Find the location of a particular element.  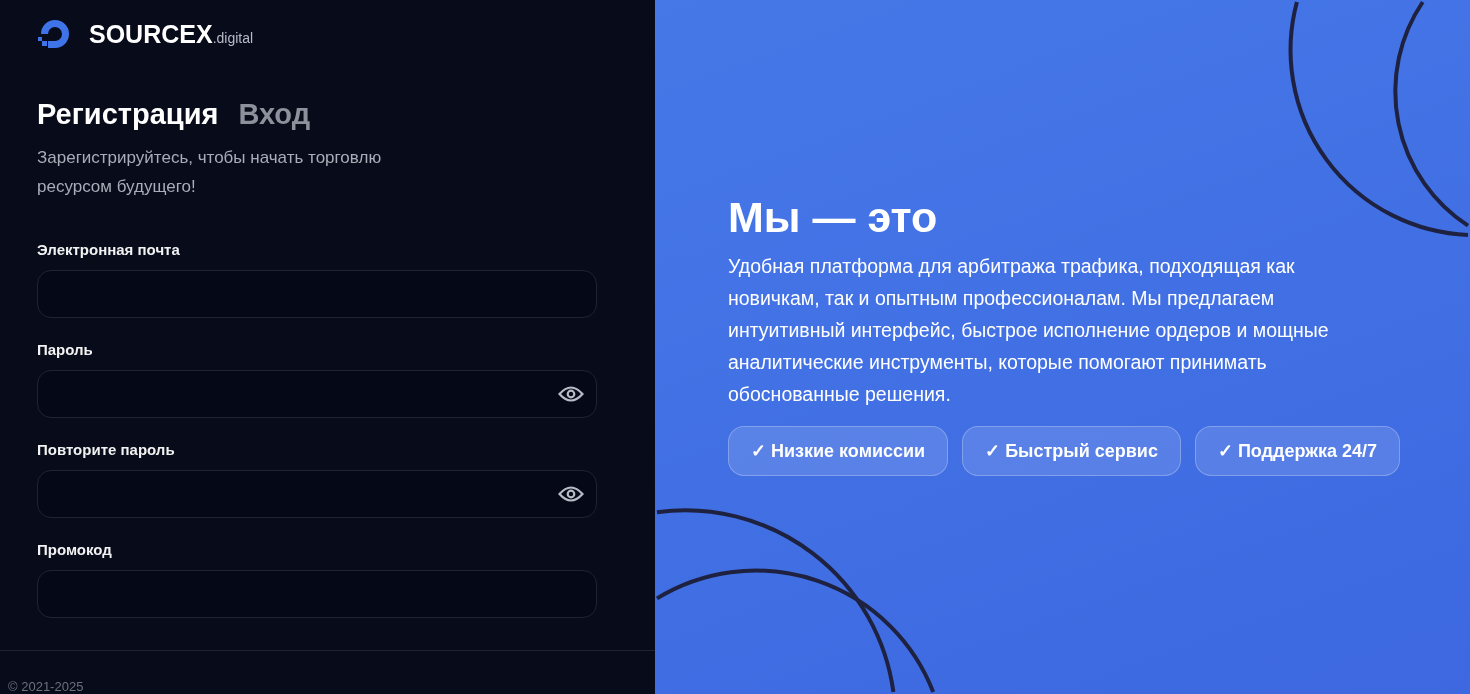

tab: Вход is located at coordinates (274, 114).